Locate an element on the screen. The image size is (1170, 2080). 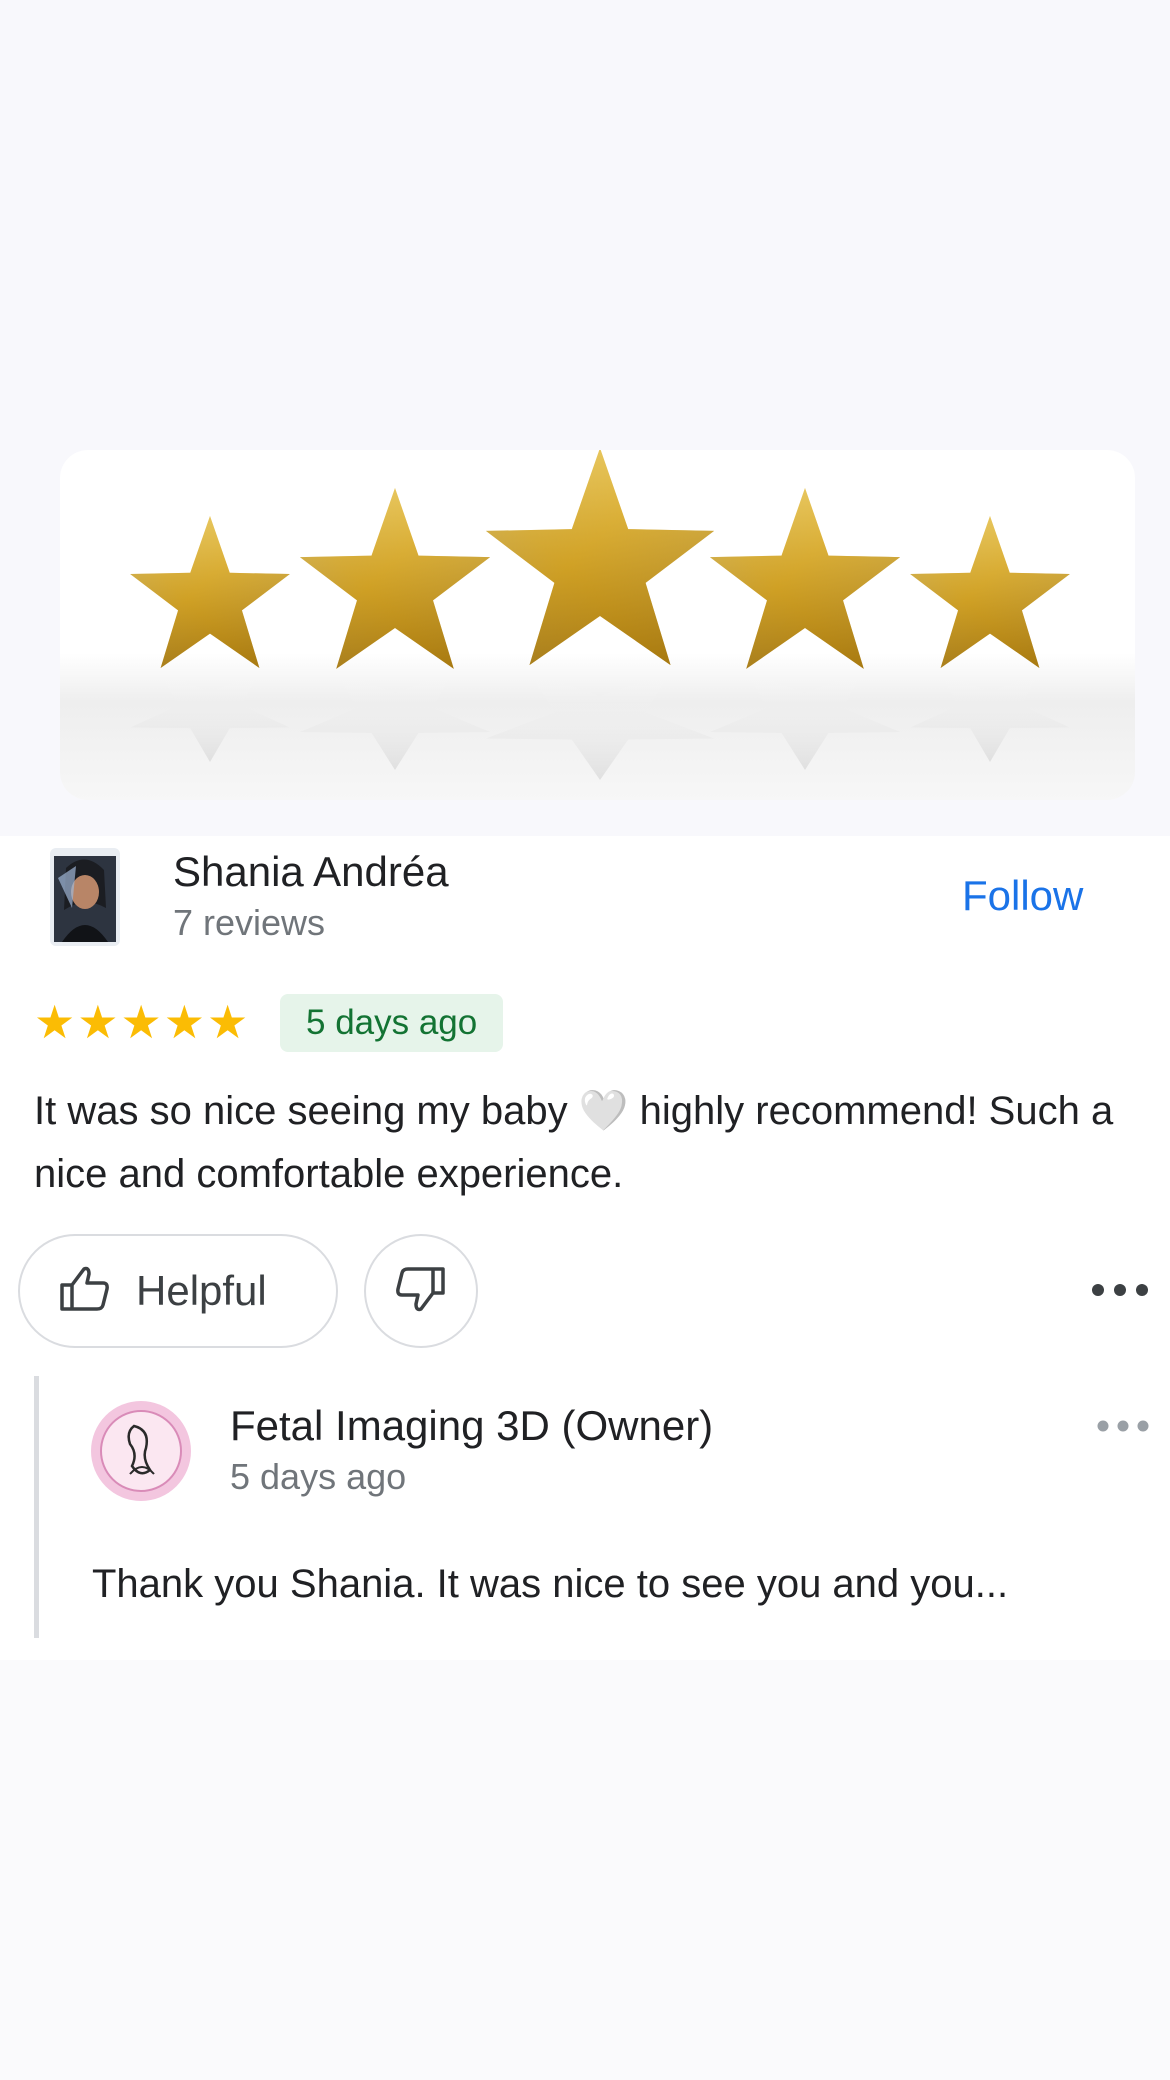
hero-star-3-icon is located at coordinates (600, 615).